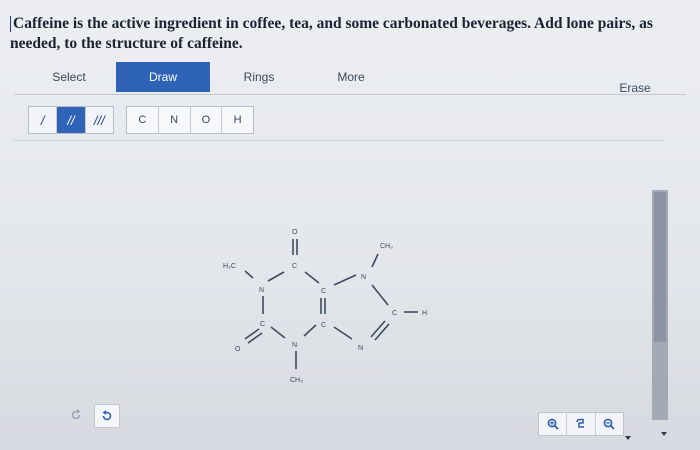  What do you see at coordinates (92, 416) in the screenshot?
I see `history-controls` at bounding box center [92, 416].